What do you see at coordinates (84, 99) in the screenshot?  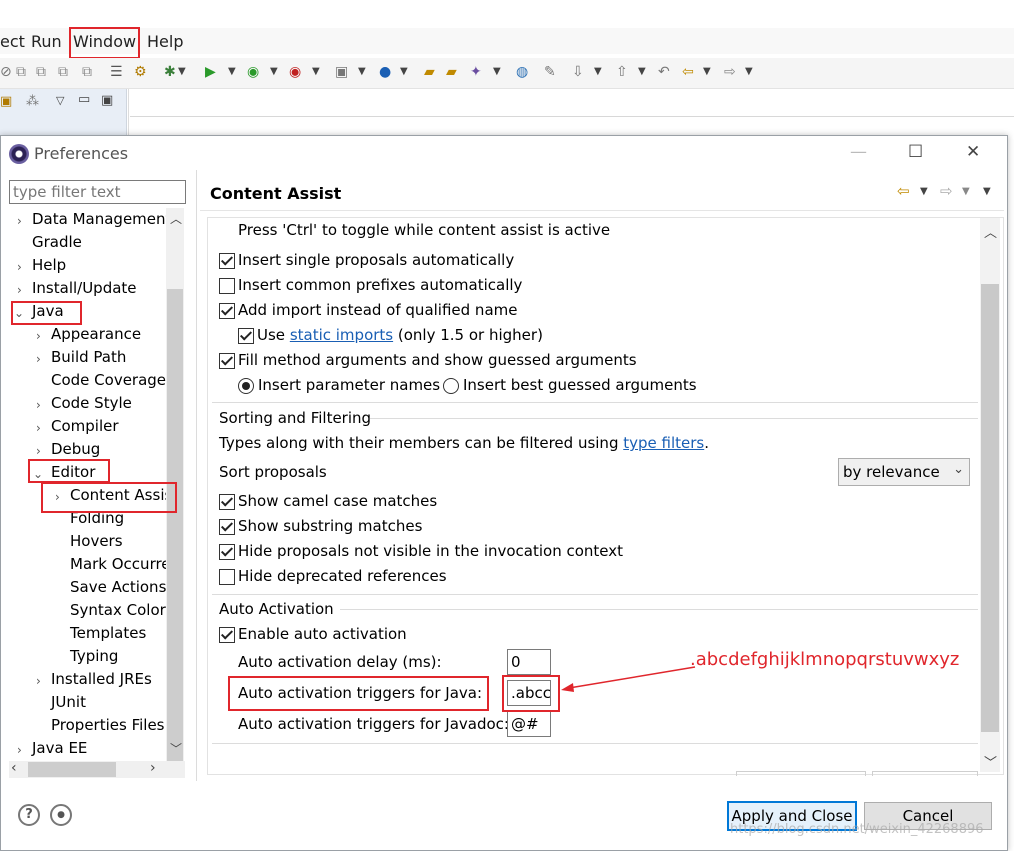 I see `minimize-icon: ▭` at bounding box center [84, 99].